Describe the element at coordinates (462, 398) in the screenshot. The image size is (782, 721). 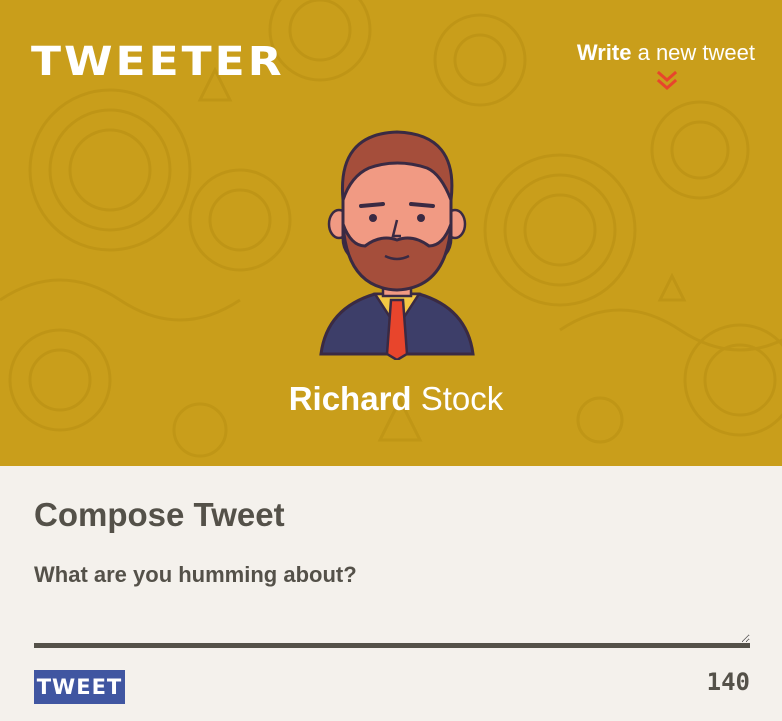
I see `user-last-name: Stock` at that location.